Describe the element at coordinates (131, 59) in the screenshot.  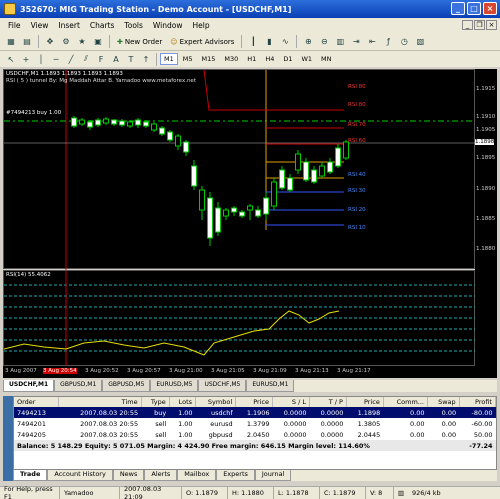
I see `label-icon: T` at that location.